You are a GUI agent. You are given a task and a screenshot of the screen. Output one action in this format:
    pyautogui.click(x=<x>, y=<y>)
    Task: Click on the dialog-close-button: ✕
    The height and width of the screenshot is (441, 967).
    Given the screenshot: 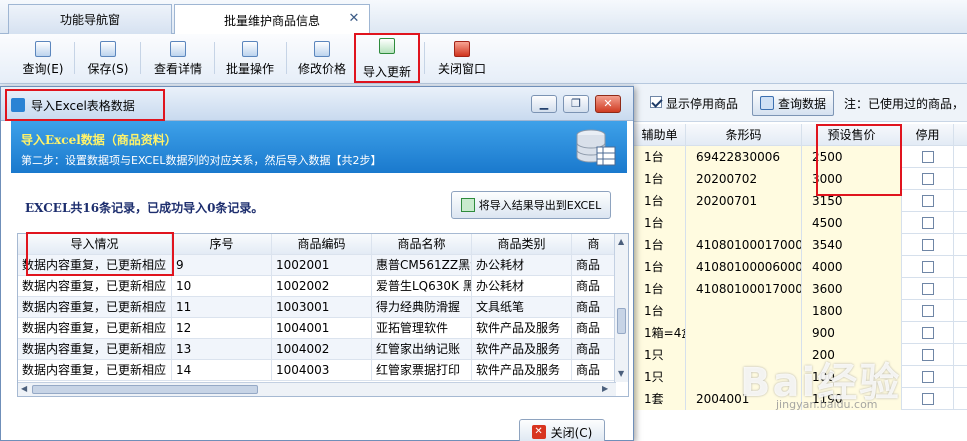 What is the action you would take?
    pyautogui.click(x=608, y=104)
    